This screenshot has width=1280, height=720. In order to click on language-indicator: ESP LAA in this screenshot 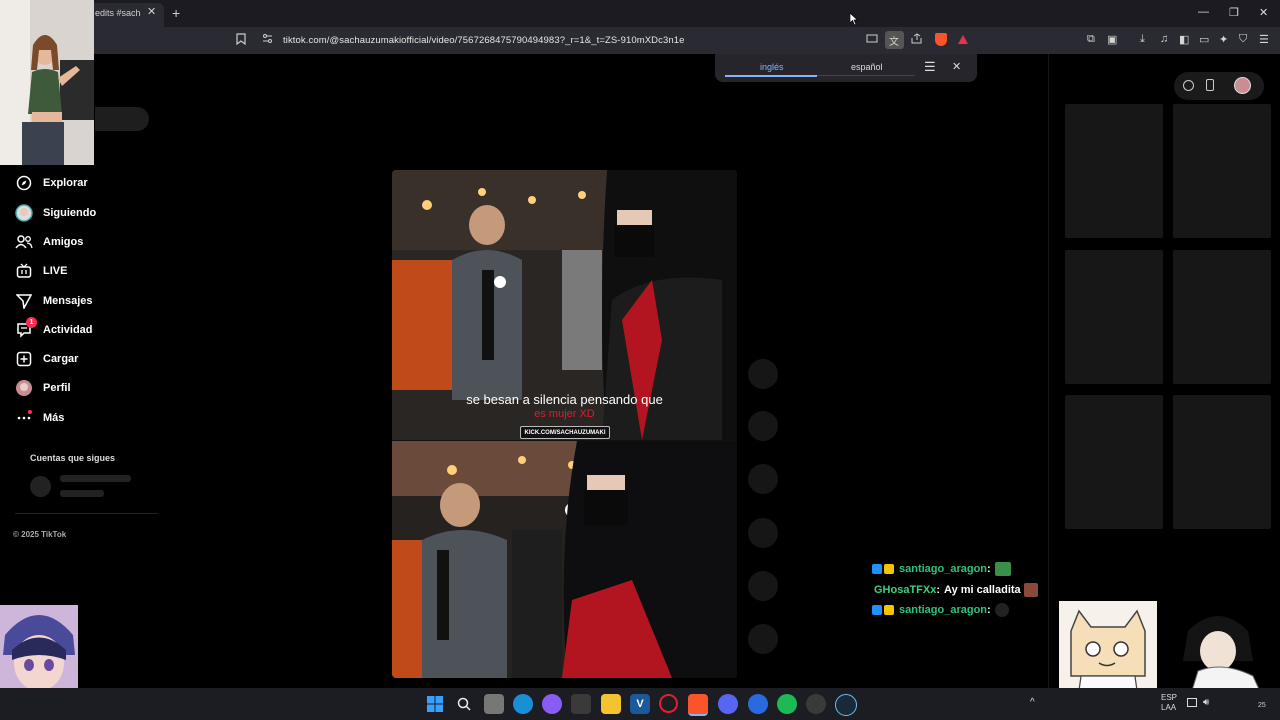, I will do `click(1169, 703)`.